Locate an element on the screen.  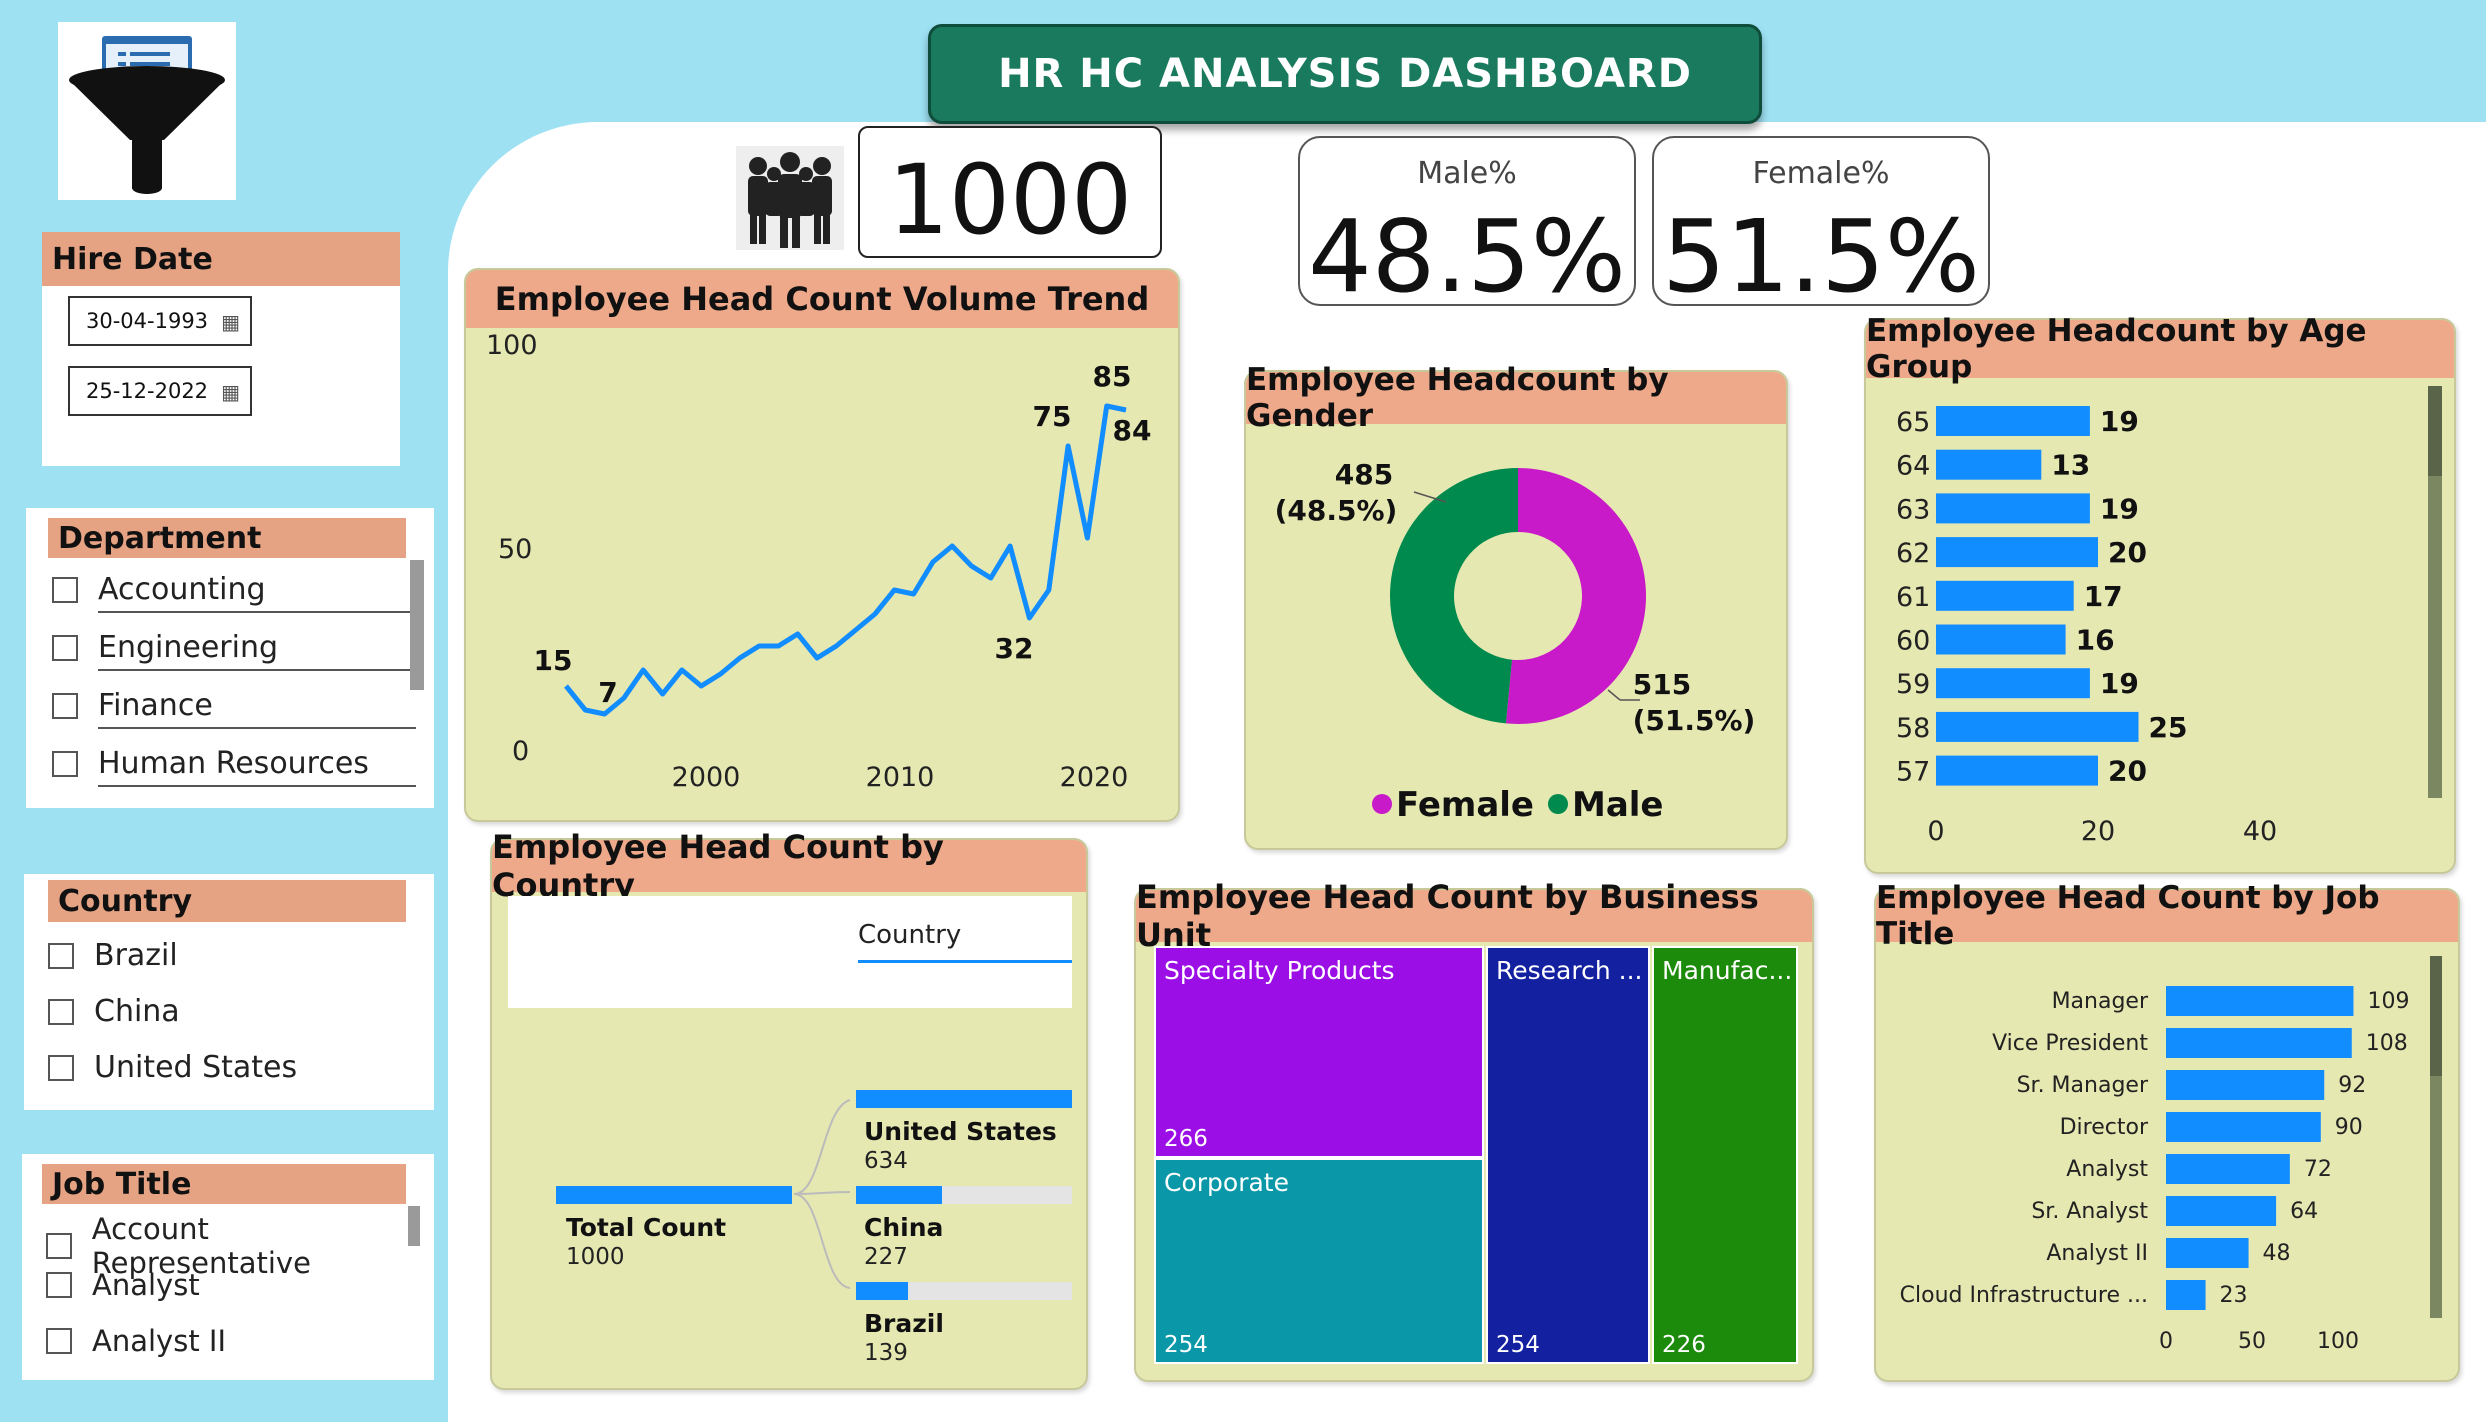
country-option: Brazil is located at coordinates (113, 955).